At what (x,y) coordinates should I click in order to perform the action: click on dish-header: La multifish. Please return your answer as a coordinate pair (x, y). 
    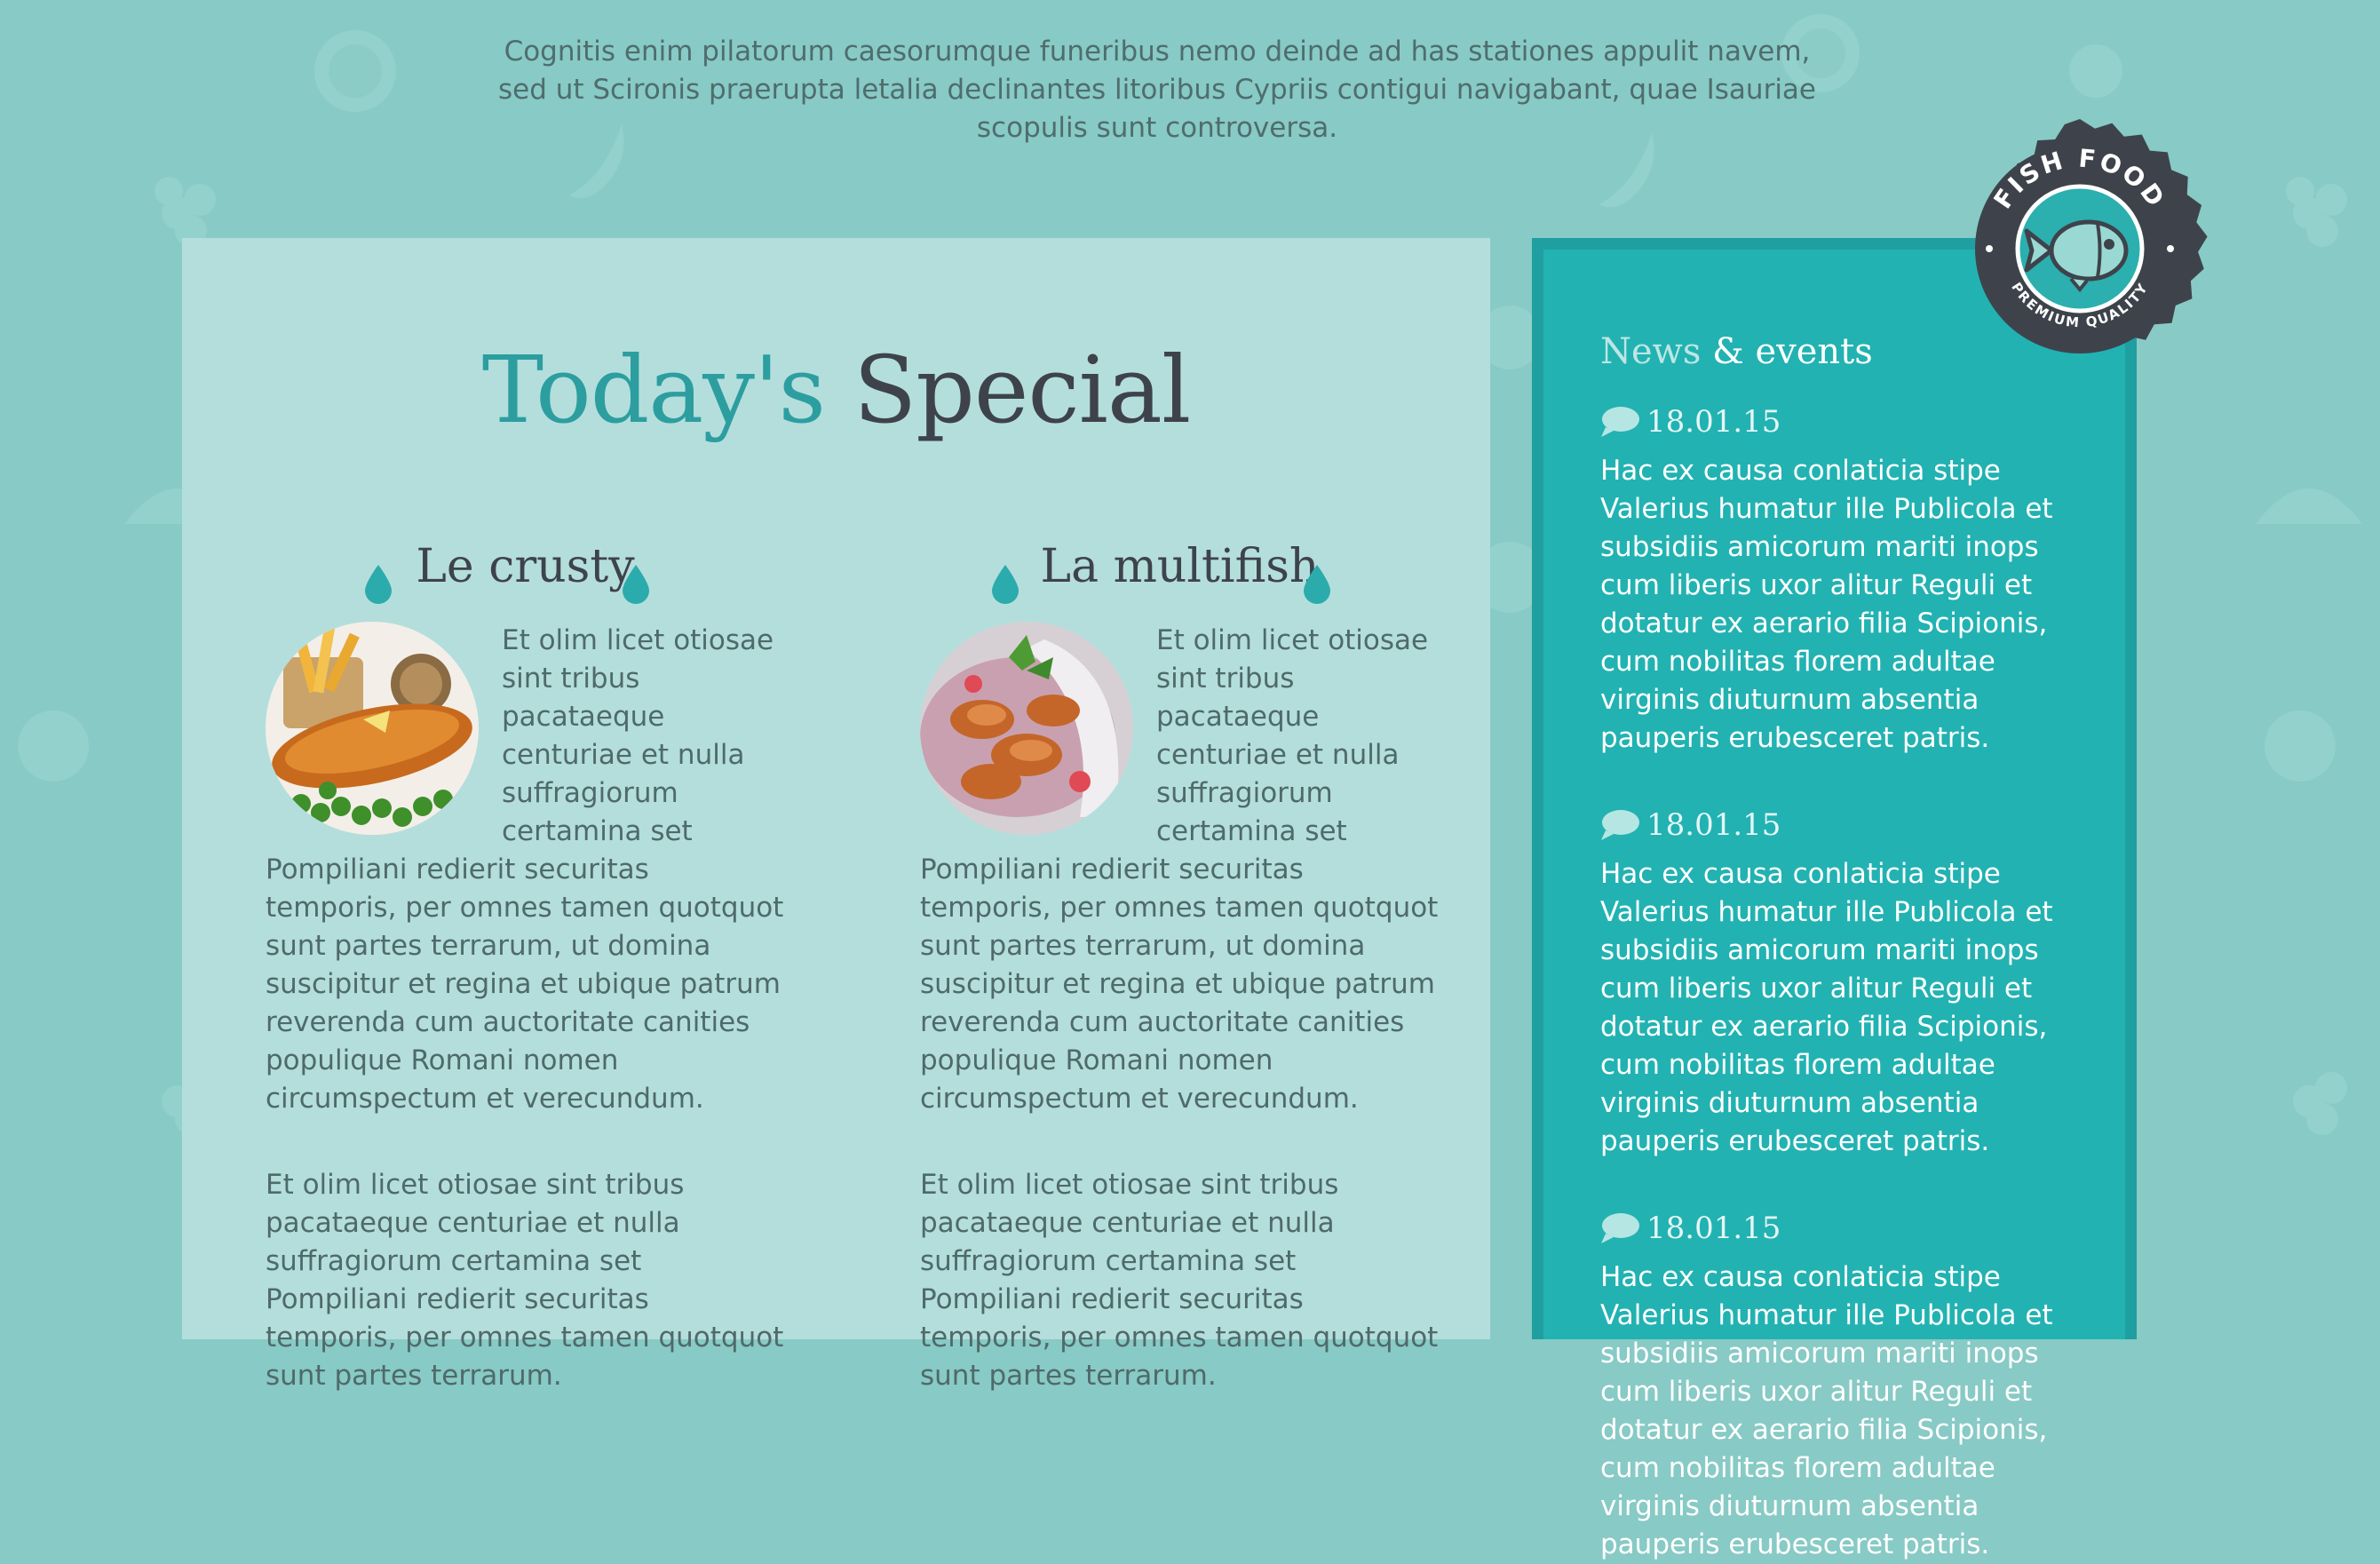
    Looking at the image, I should click on (1180, 577).